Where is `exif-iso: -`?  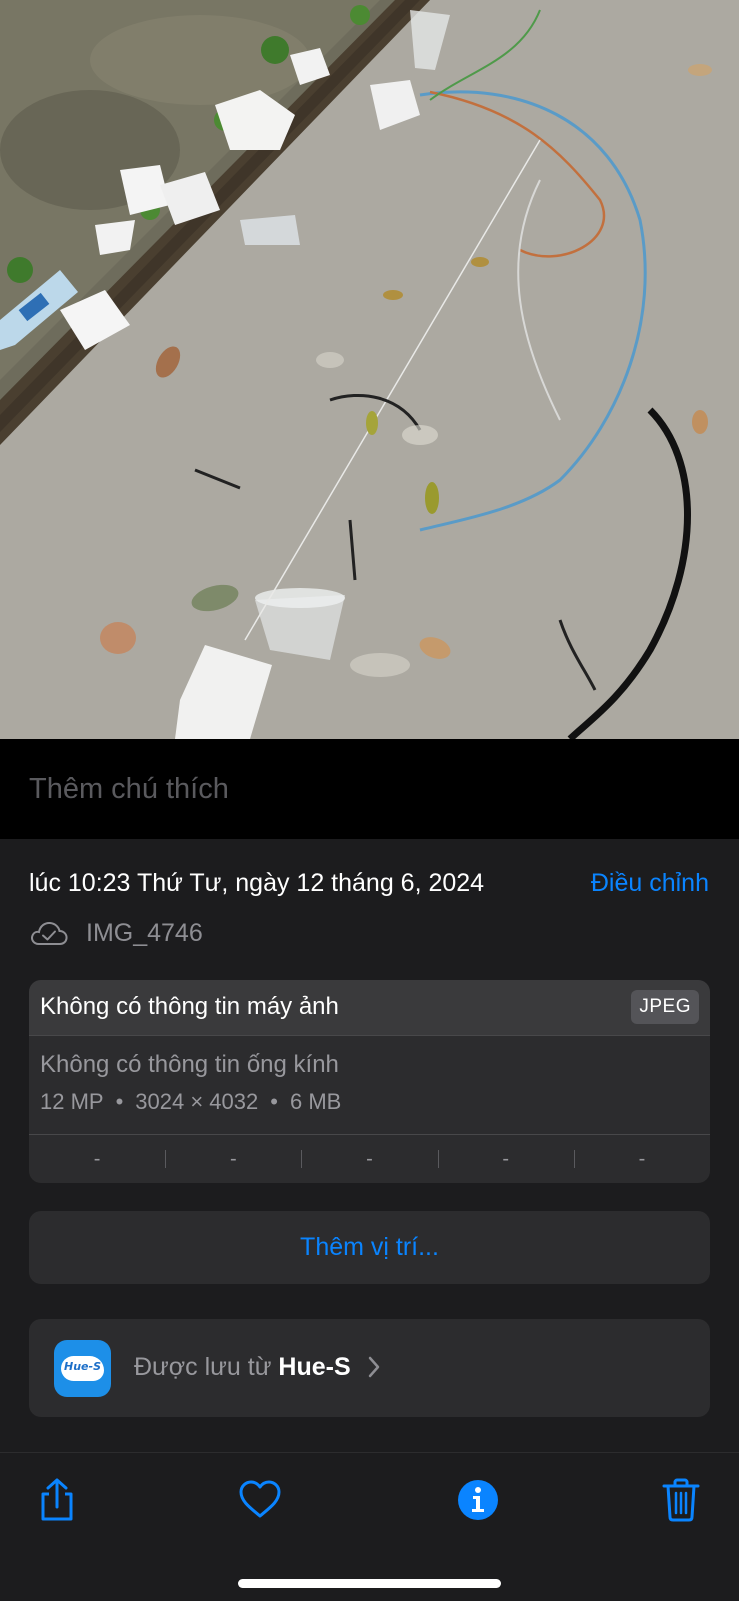
exif-iso: - is located at coordinates (97, 1159).